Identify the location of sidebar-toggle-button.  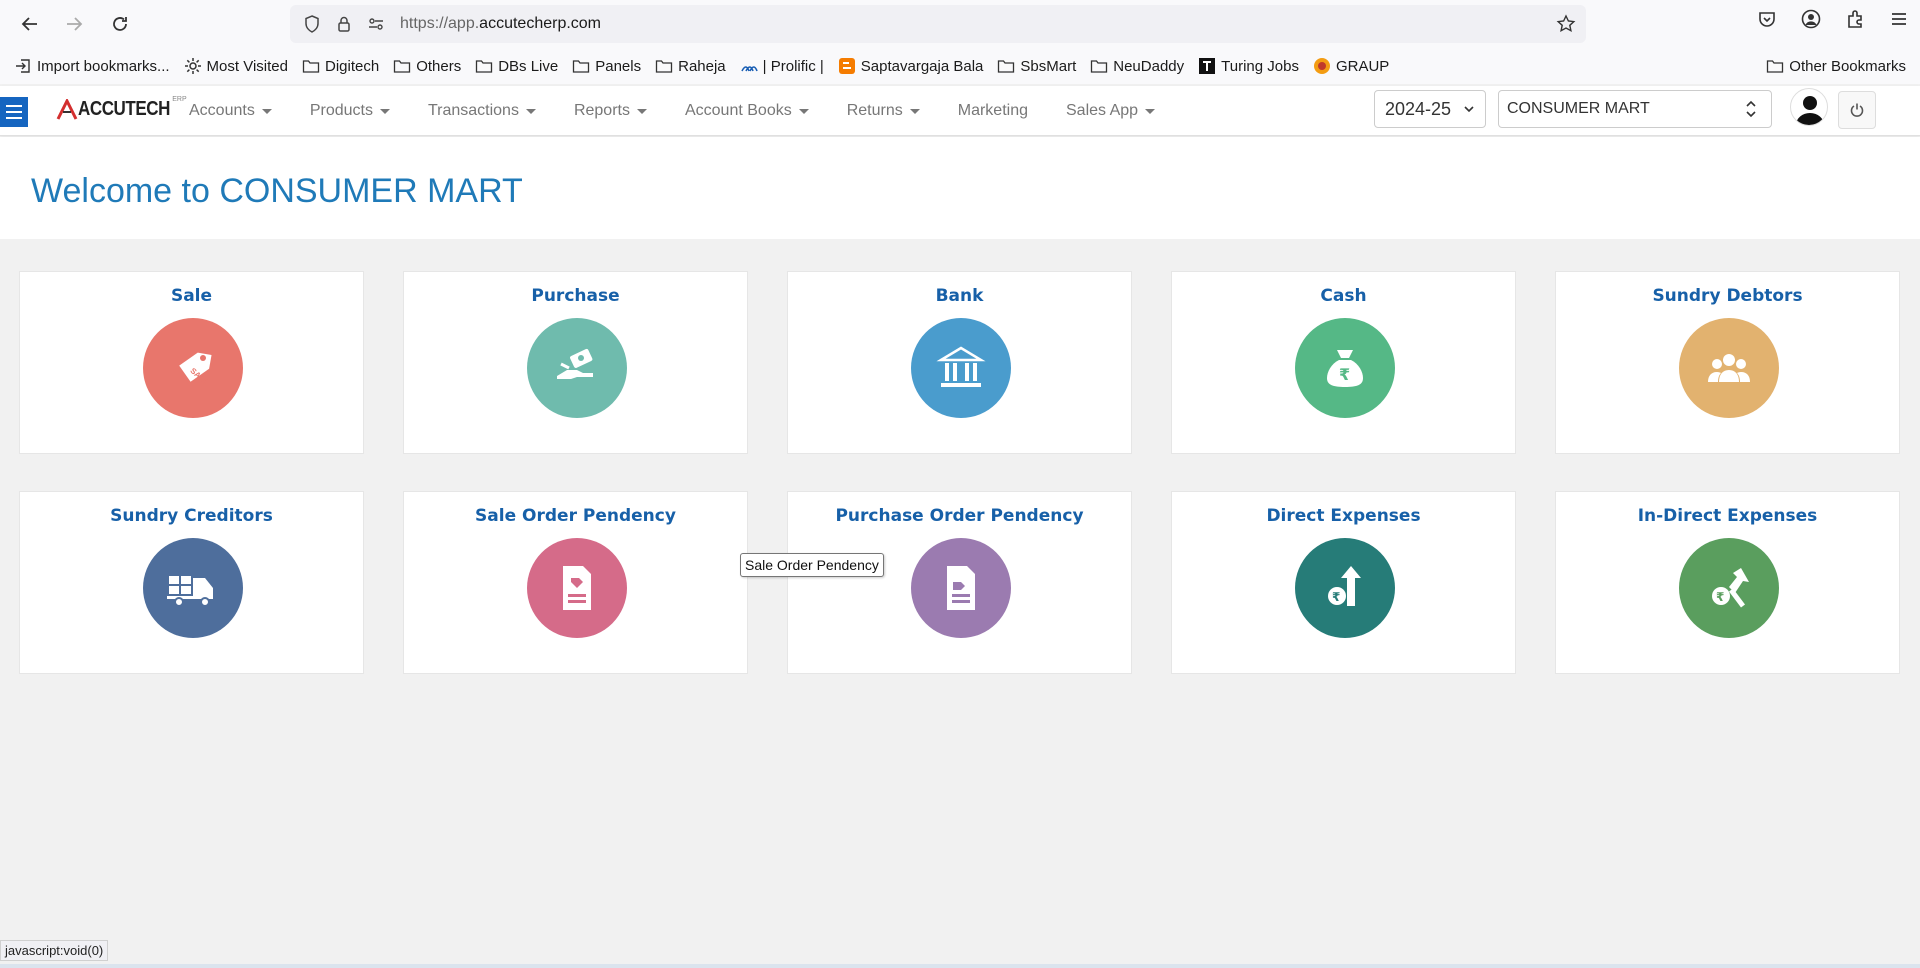
(14, 112).